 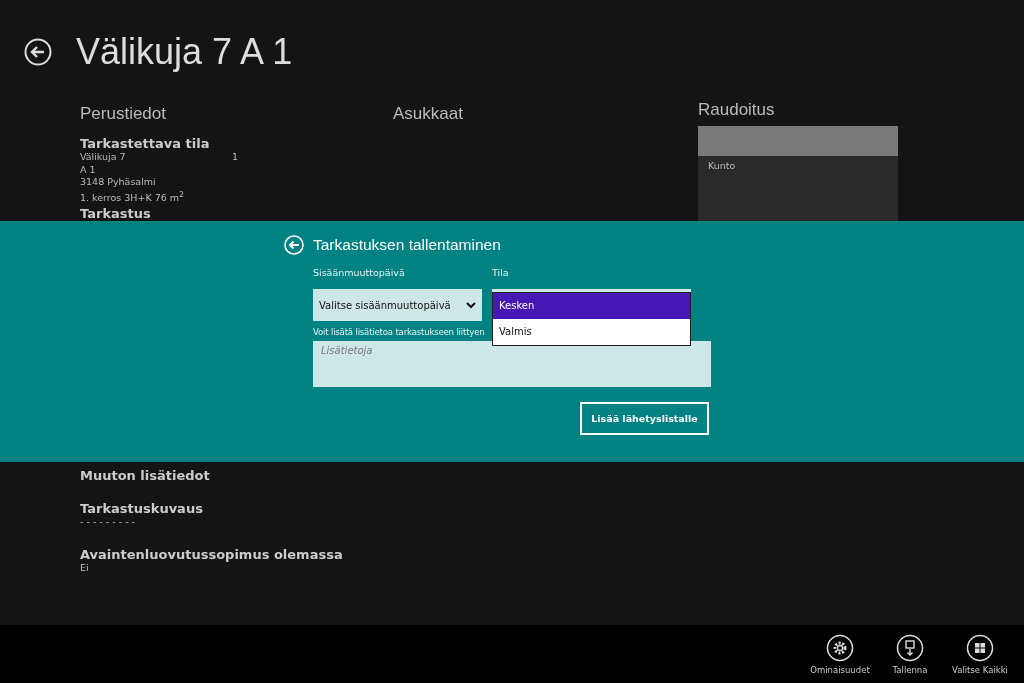 I want to click on apartment-text: A 1, so click(x=88, y=169).